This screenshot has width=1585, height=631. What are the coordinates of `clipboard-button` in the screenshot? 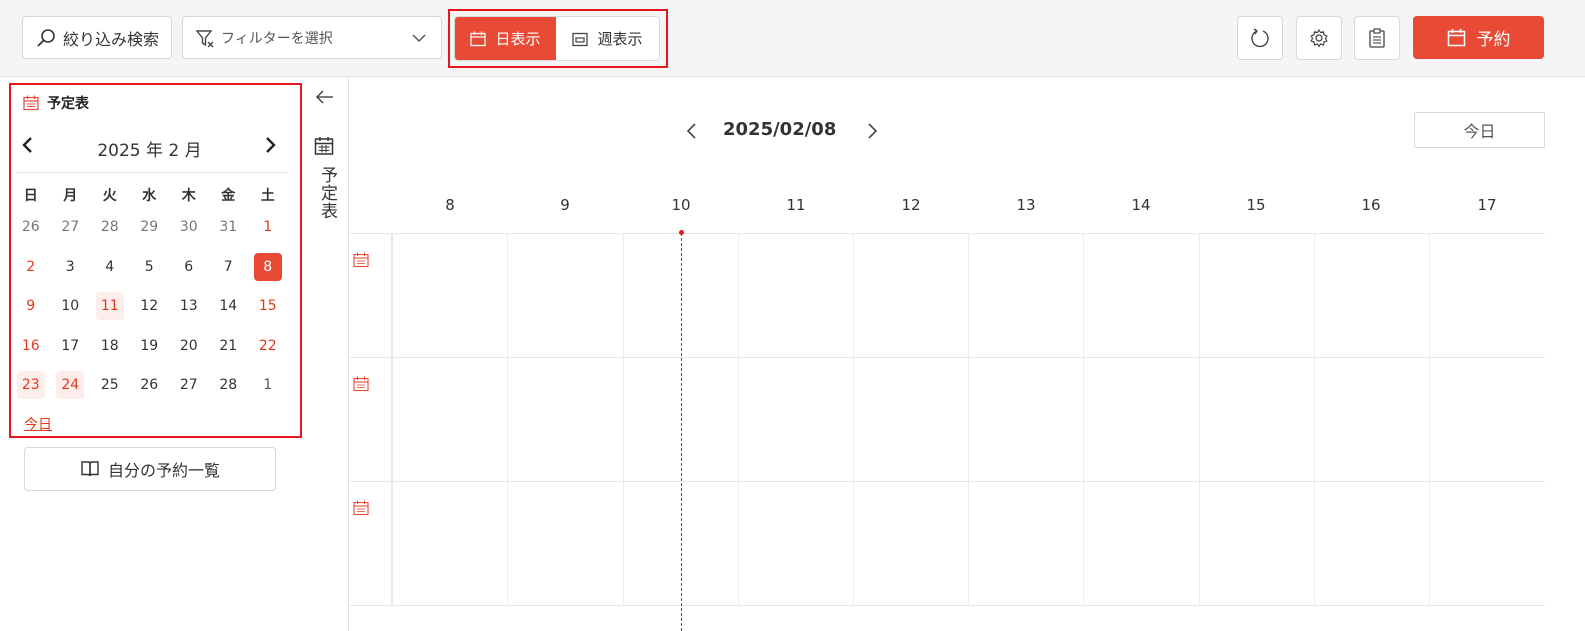 It's located at (1377, 38).